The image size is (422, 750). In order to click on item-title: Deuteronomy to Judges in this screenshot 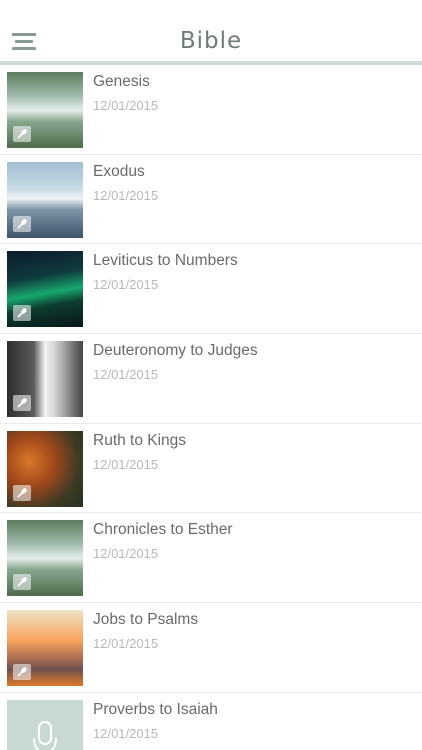, I will do `click(175, 351)`.